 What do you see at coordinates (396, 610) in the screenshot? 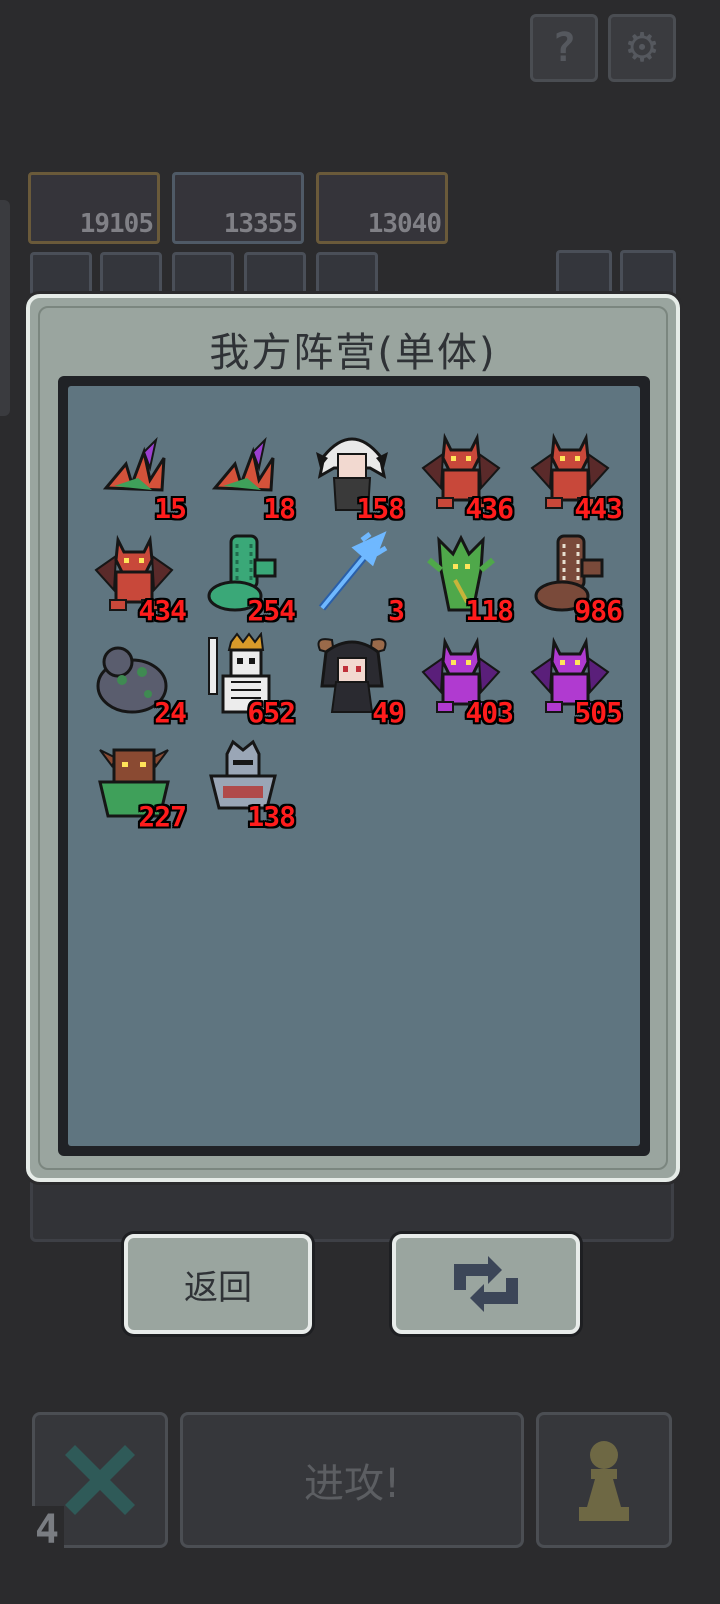
I see `unit-count: 3` at bounding box center [396, 610].